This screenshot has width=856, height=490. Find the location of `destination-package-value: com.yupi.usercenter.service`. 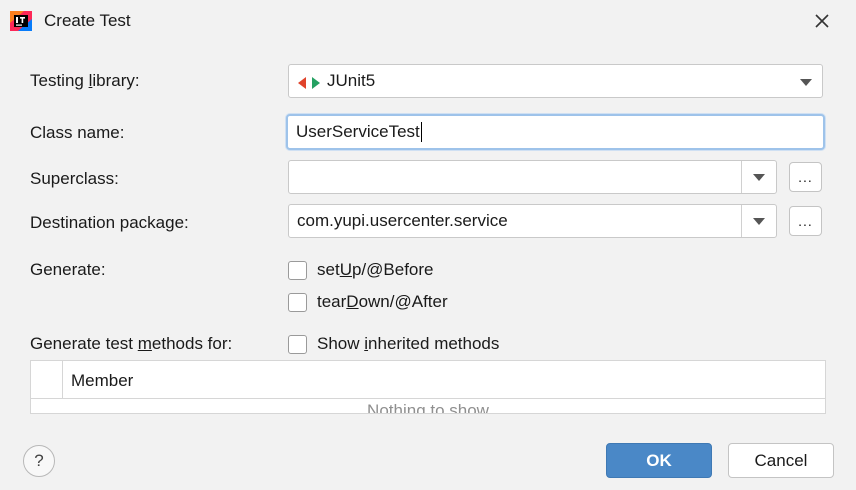

destination-package-value: com.yupi.usercenter.service is located at coordinates (402, 220).